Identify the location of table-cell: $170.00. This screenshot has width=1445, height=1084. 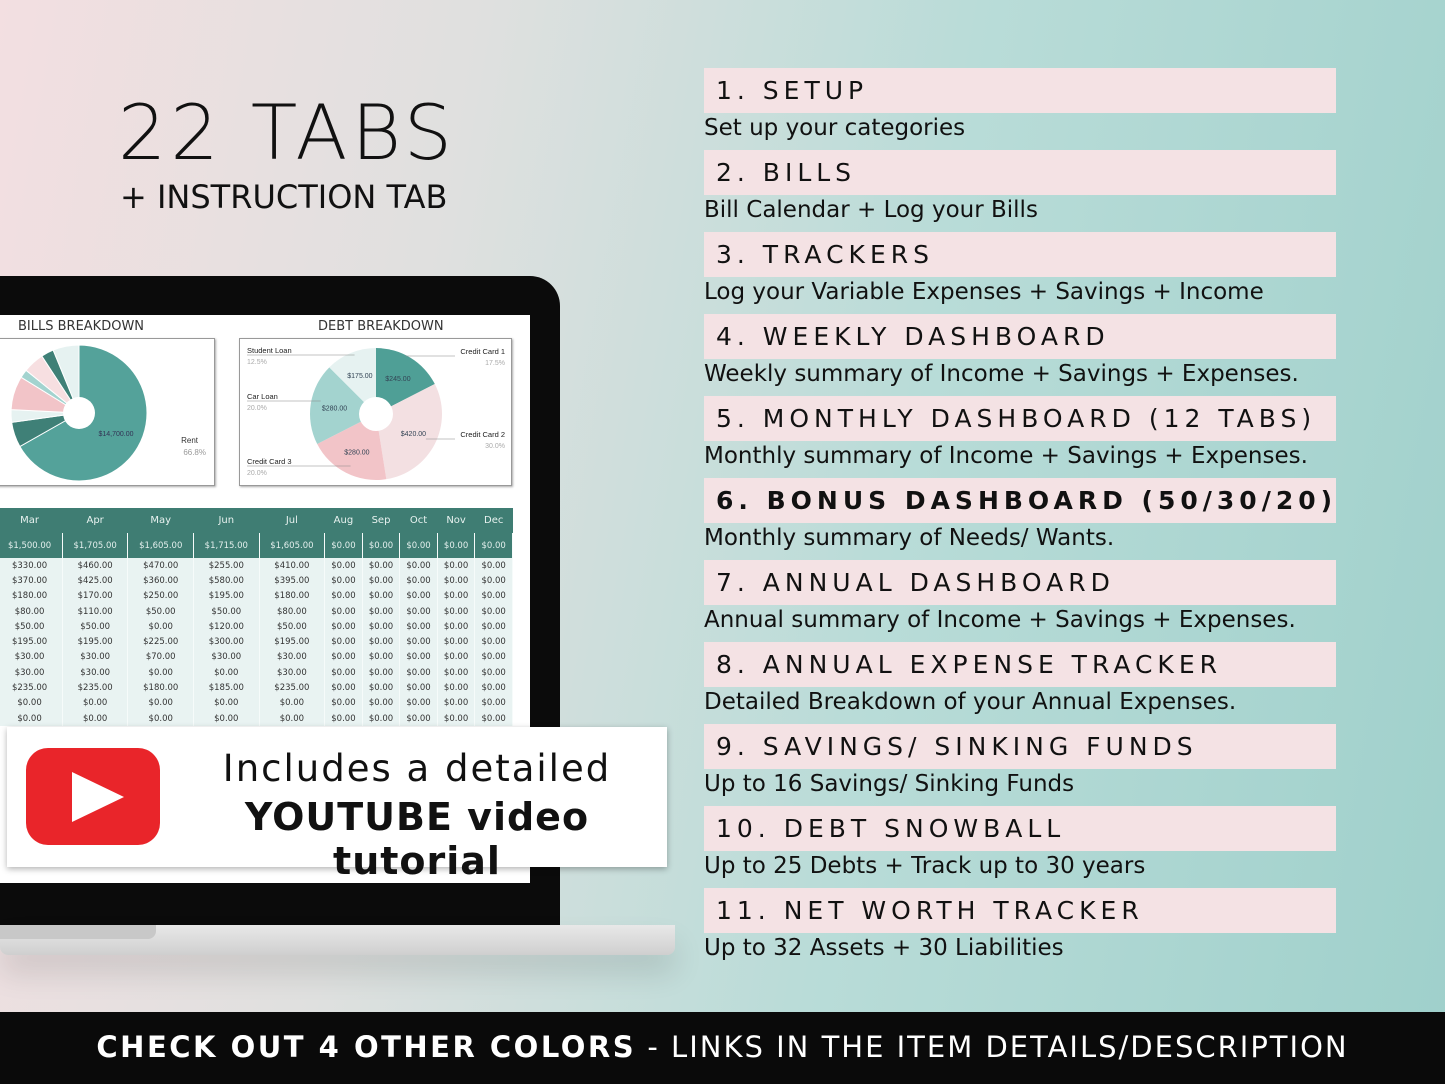
(95, 596).